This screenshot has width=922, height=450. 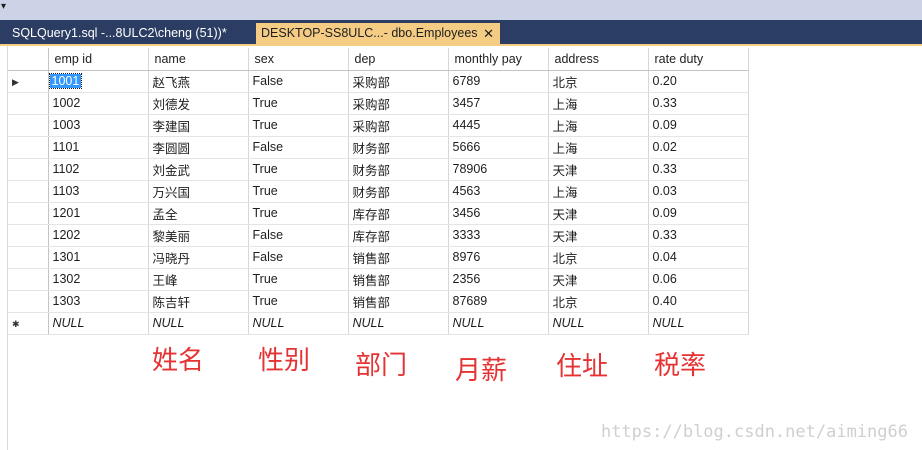 I want to click on dropdown-arrow-icon: ▾, so click(x=3, y=7).